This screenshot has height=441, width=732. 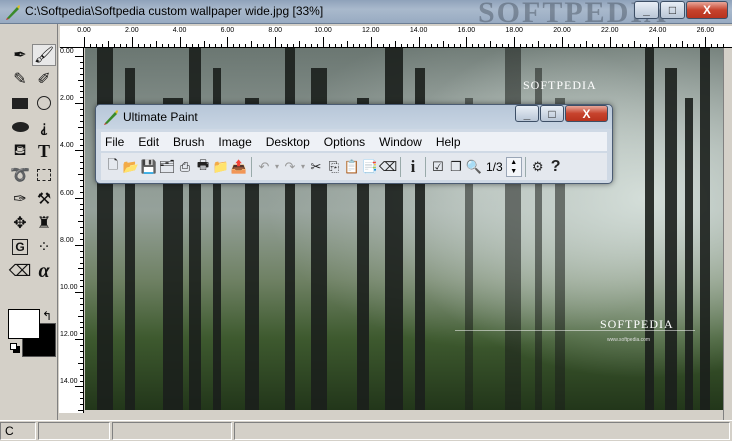 What do you see at coordinates (20, 199) in the screenshot?
I see `color-picker-tool-icon: ✑` at bounding box center [20, 199].